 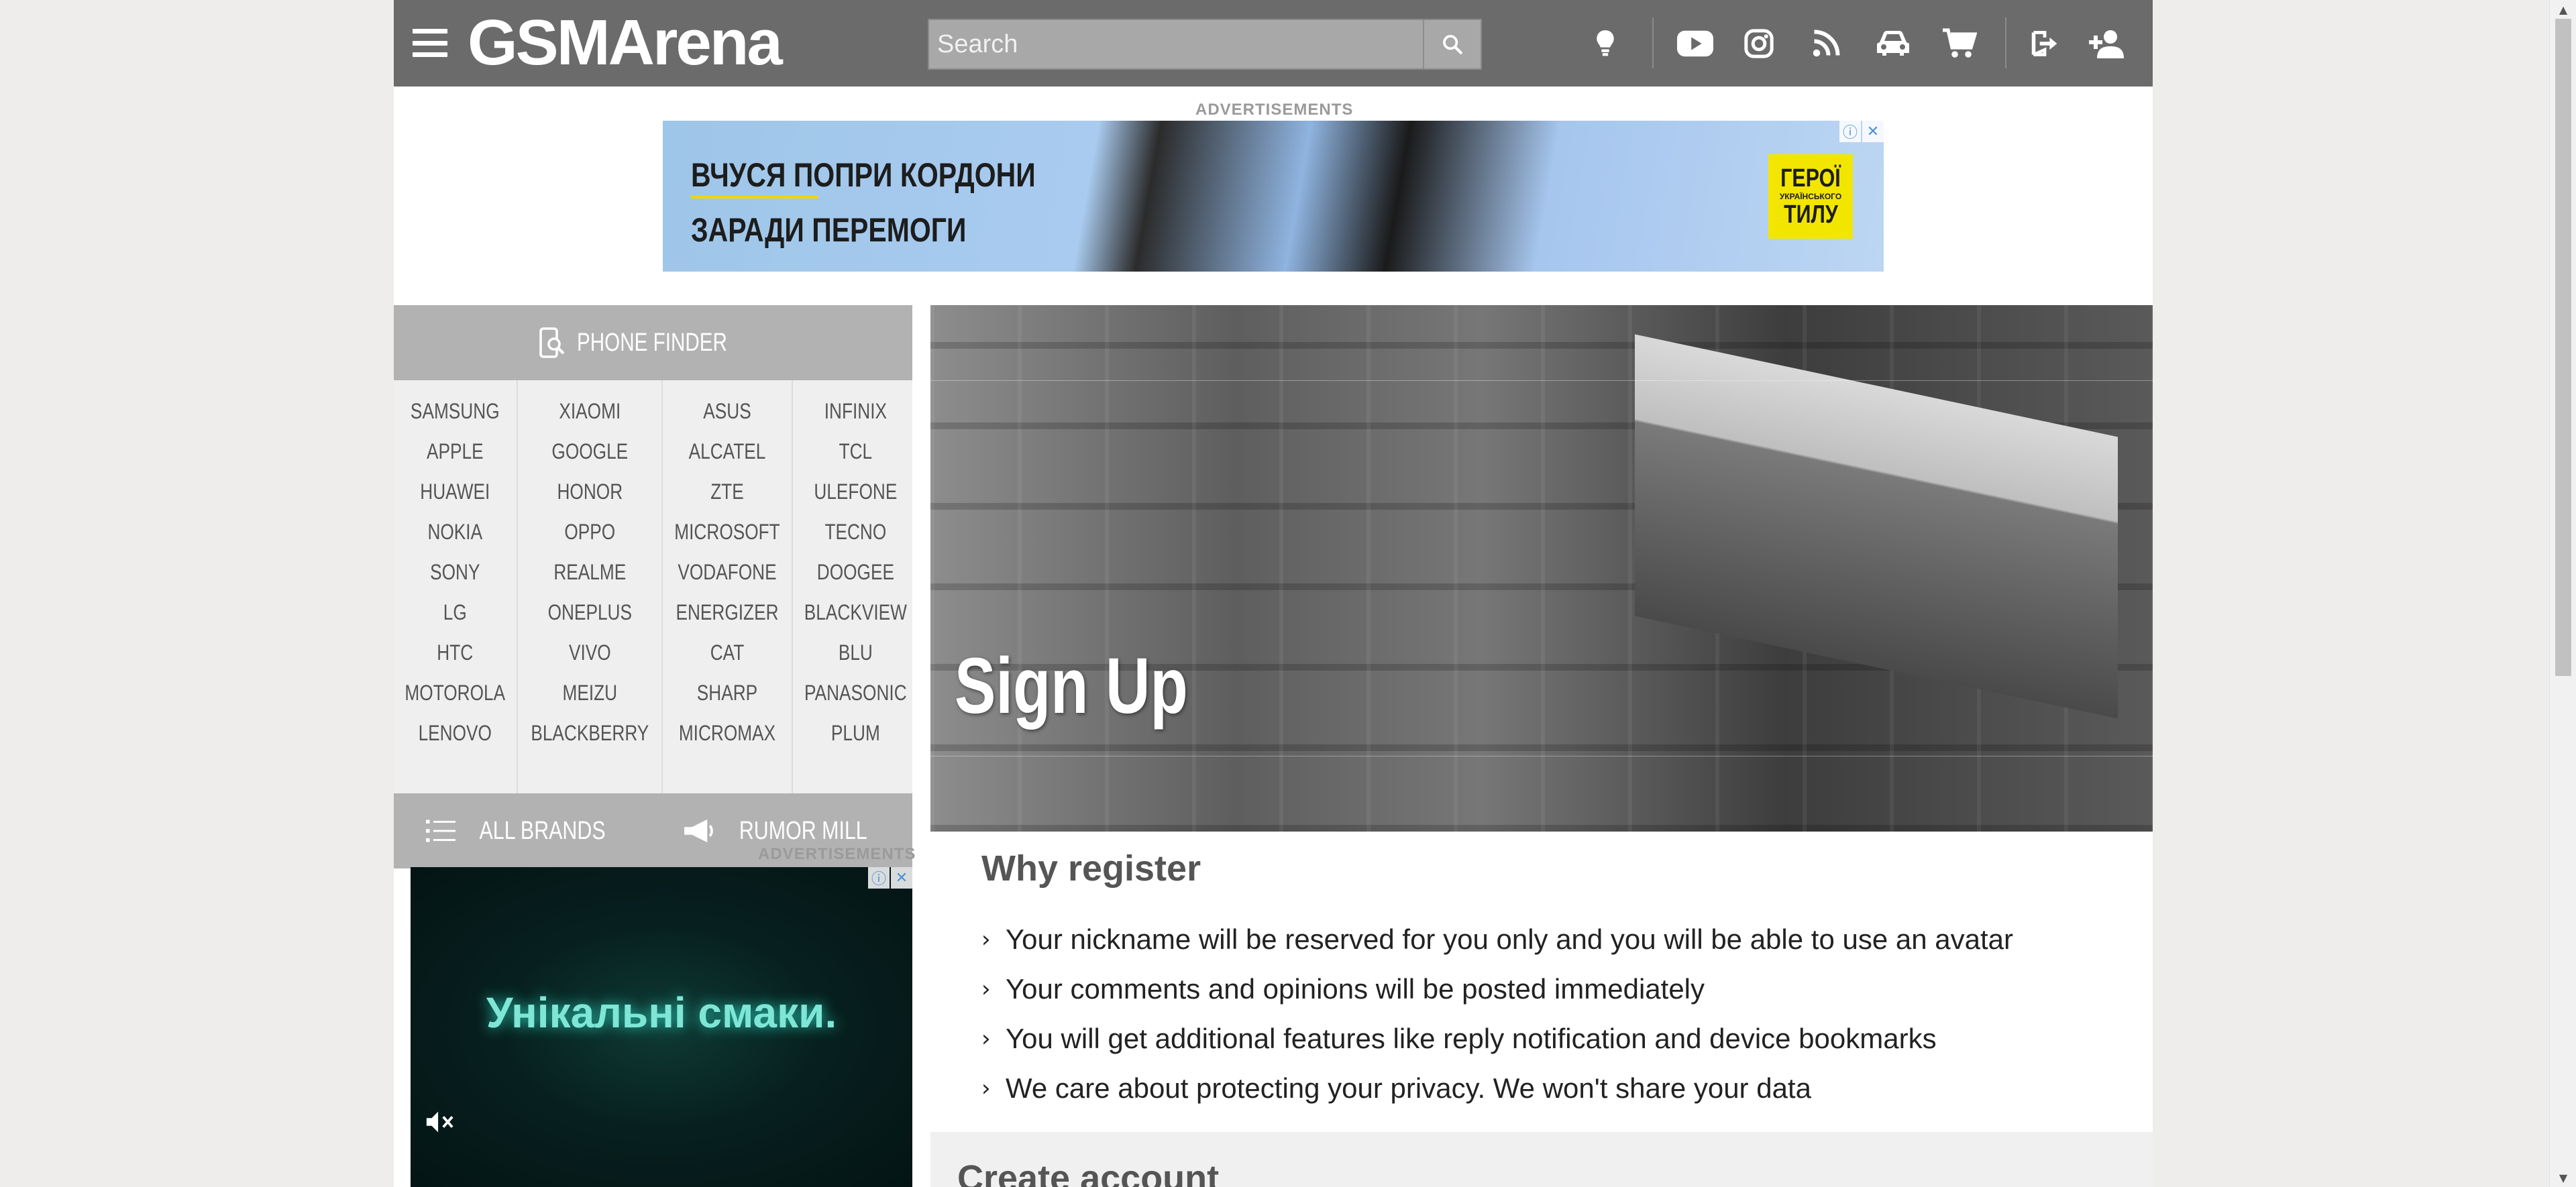 I want to click on brand-link: MICROSOFT, so click(x=727, y=532).